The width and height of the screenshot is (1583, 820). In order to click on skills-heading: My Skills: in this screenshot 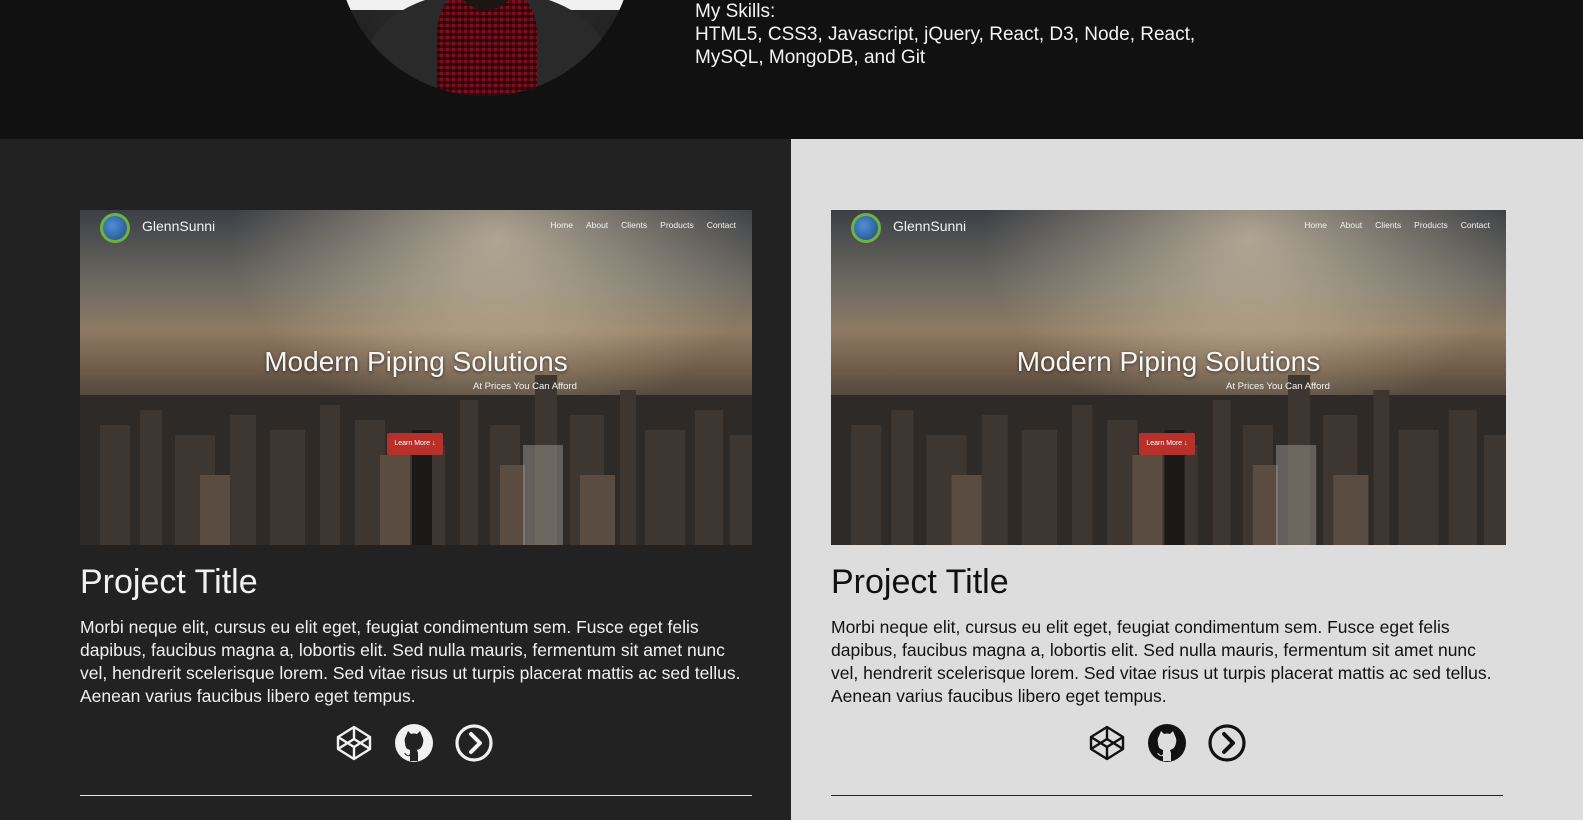, I will do `click(735, 11)`.